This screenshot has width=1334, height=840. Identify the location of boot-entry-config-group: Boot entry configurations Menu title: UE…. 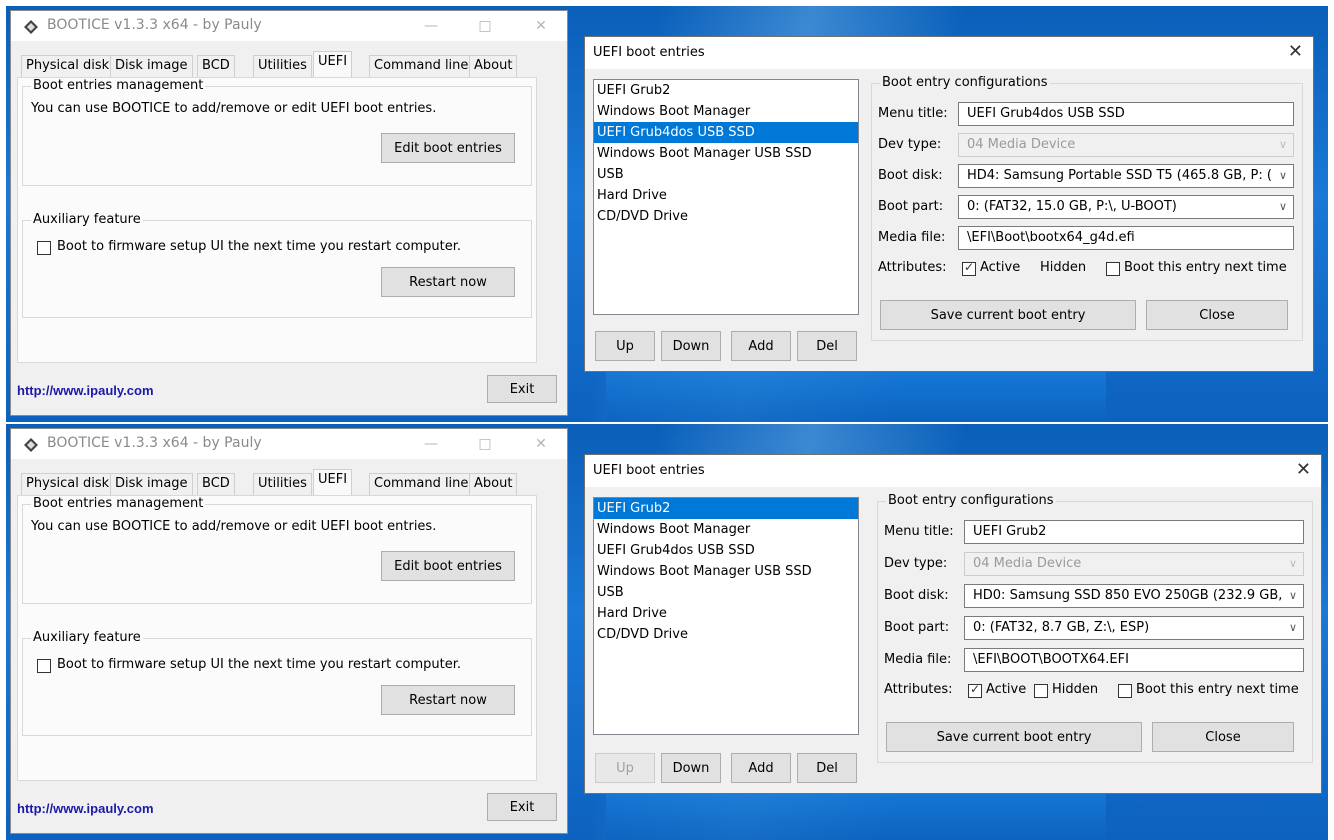
(1095, 628).